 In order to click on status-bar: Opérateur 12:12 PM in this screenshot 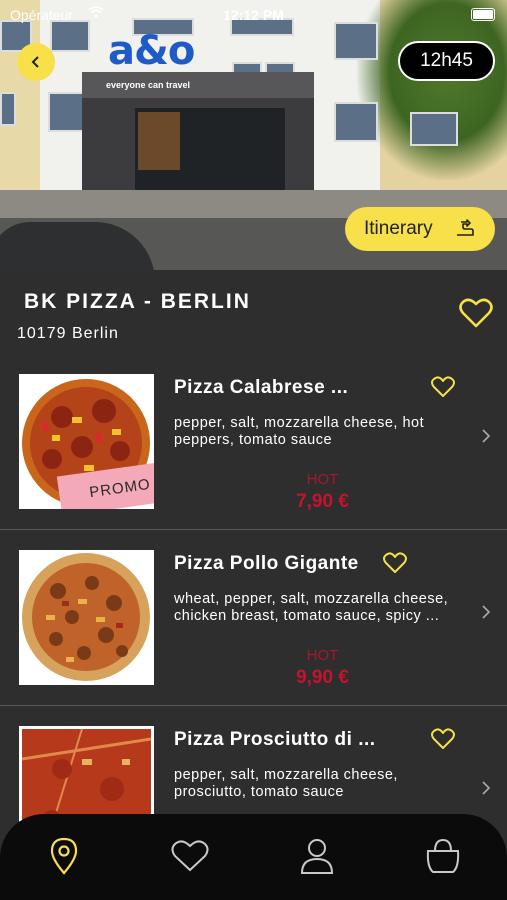, I will do `click(253, 14)`.